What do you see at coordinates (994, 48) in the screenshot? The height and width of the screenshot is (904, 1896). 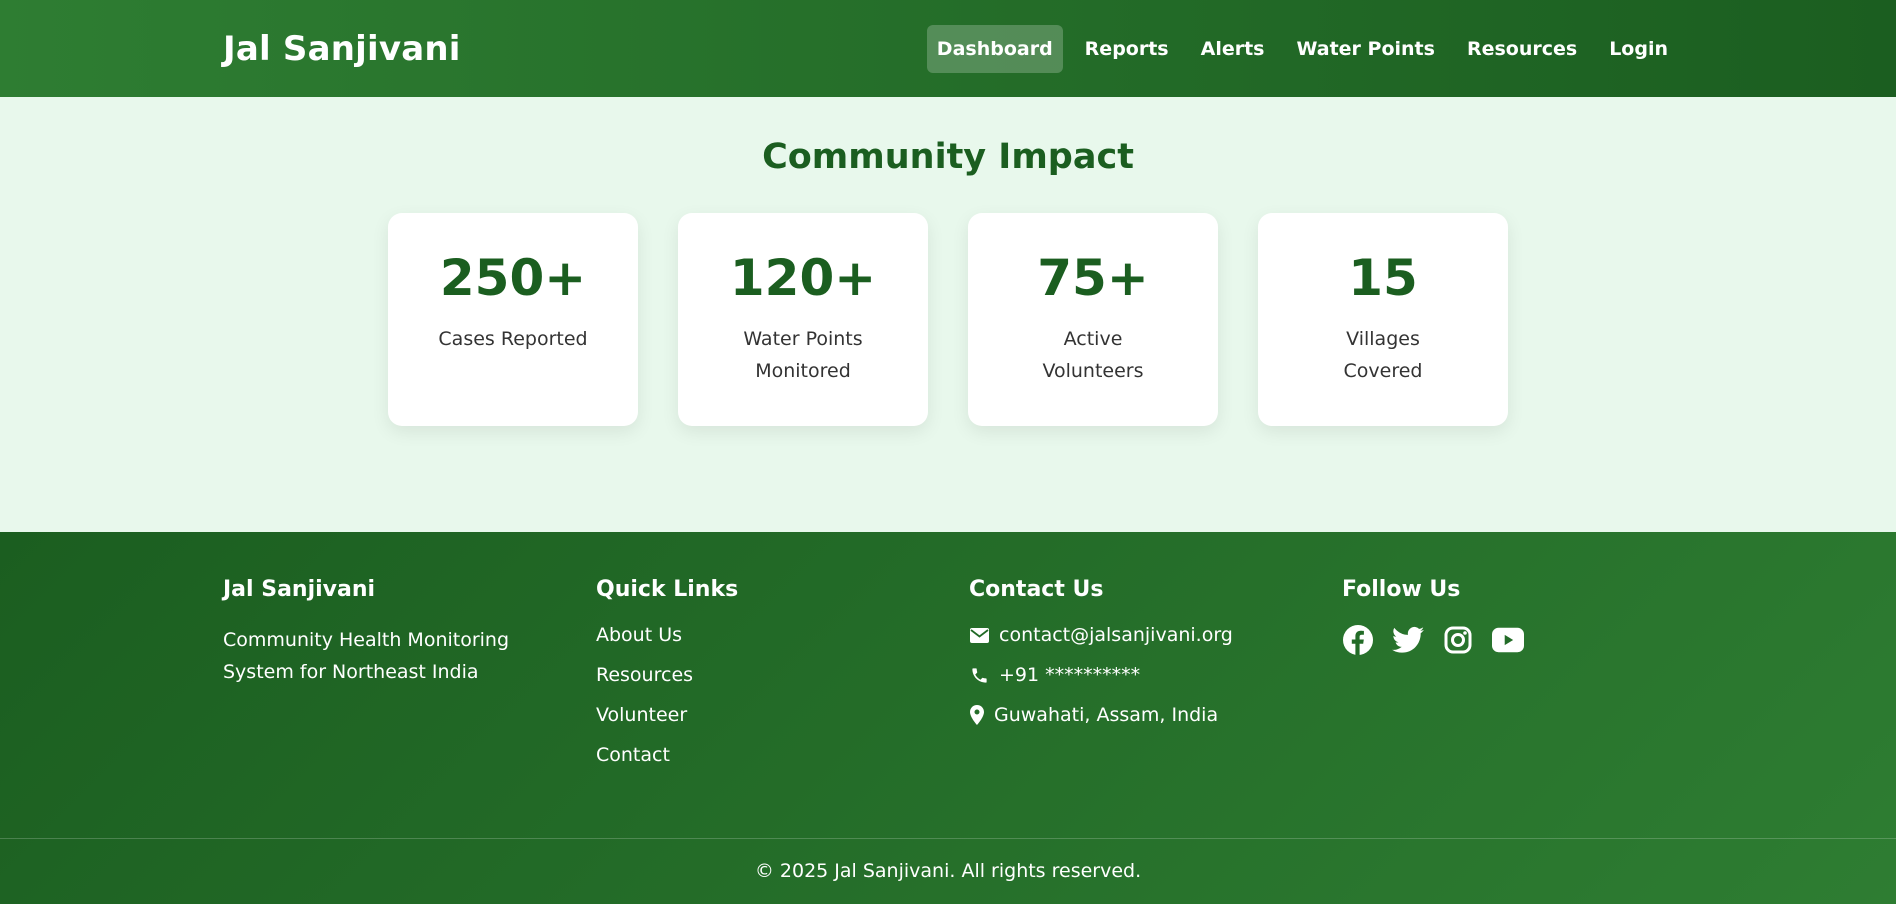 I see `nav-dashboard: Dashboard` at bounding box center [994, 48].